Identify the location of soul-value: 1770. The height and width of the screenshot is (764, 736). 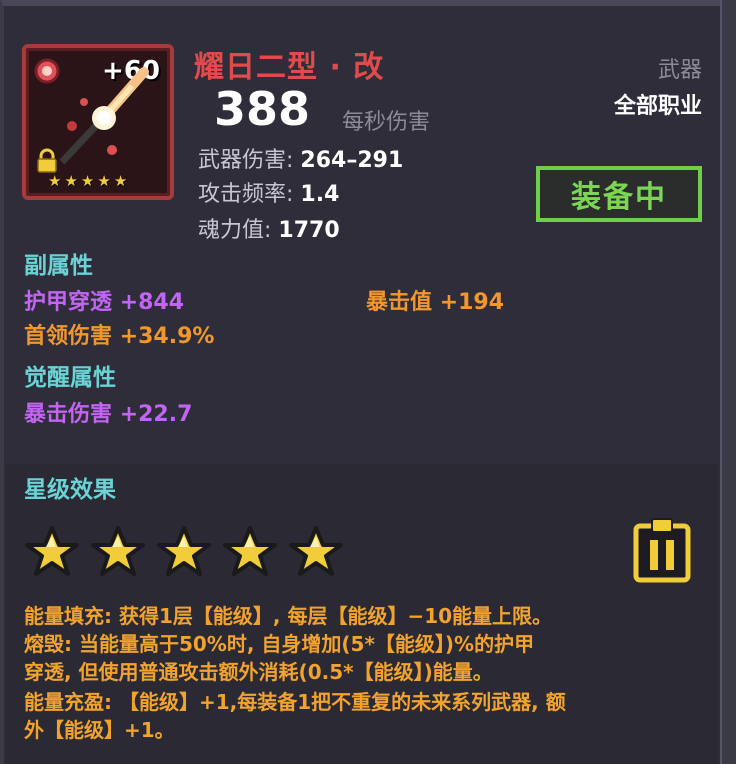
(309, 230).